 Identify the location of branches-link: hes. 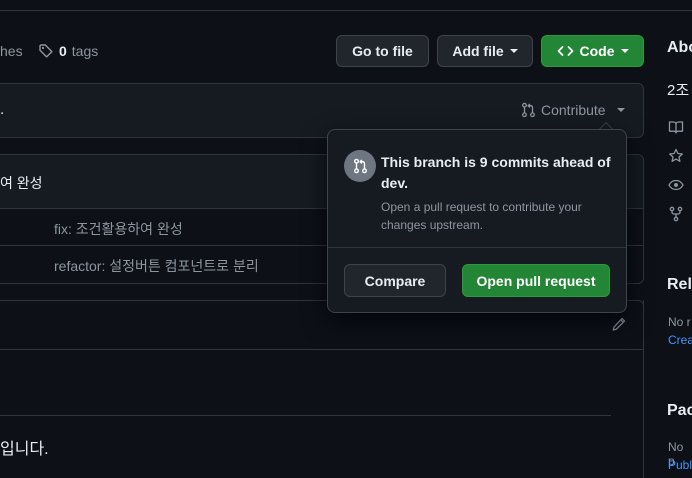
(11, 51).